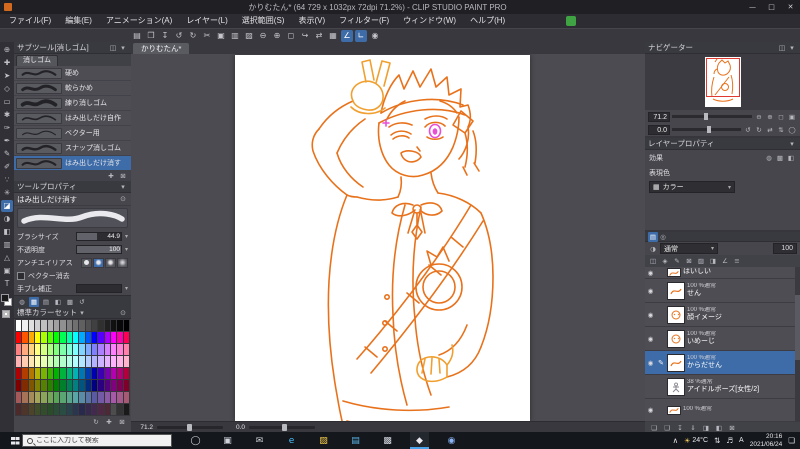 Image resolution: width=800 pixels, height=449 pixels. I want to click on menu-edit: 編集(E), so click(78, 21).